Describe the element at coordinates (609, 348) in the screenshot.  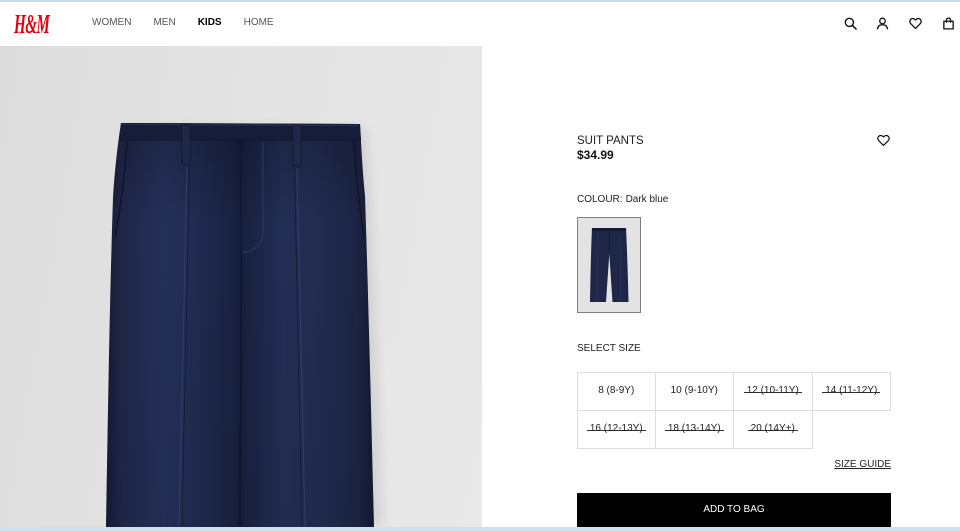
I see `select-size-label: SELECT SIZE` at that location.